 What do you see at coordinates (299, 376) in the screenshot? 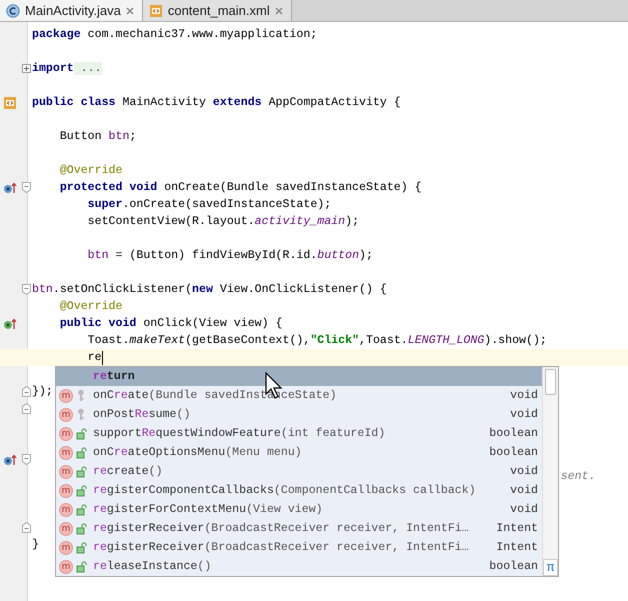
I see `completion-item: return` at bounding box center [299, 376].